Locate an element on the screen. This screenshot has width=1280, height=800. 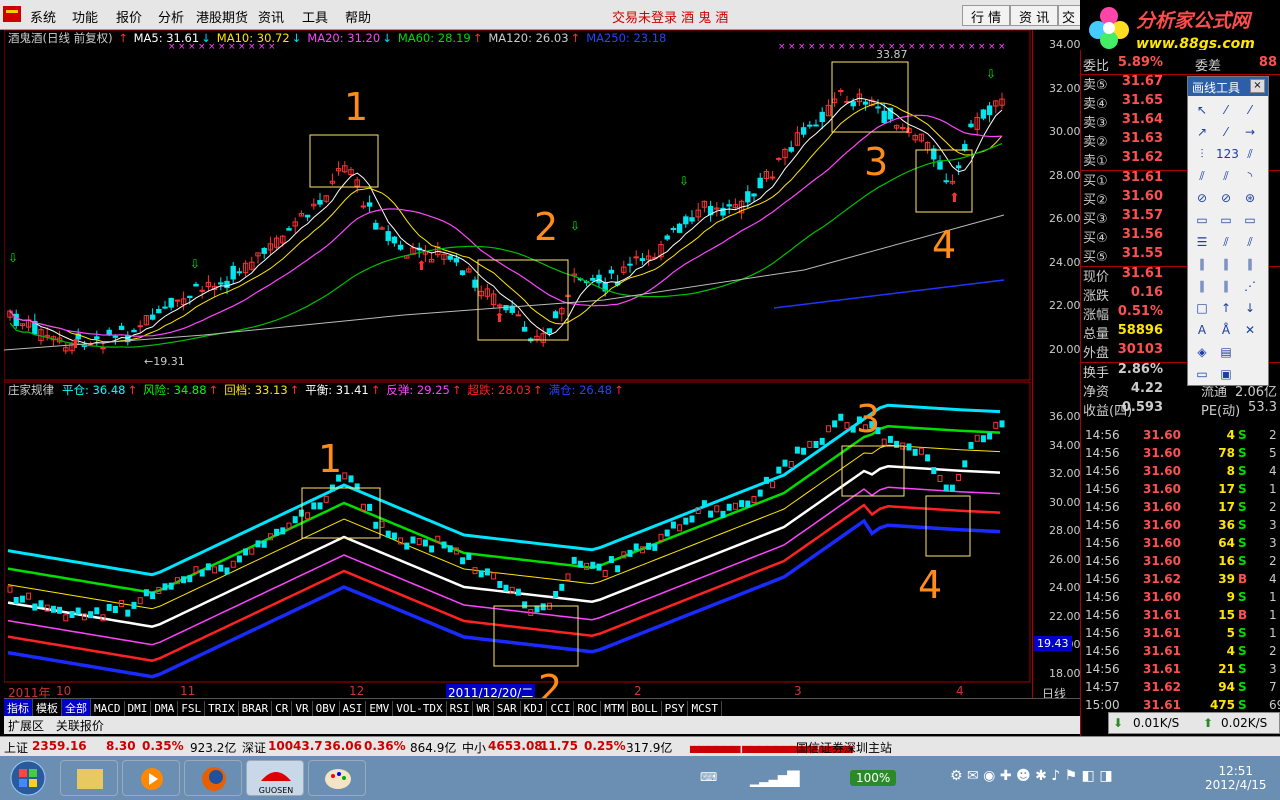
indicator-tab: 全部 is located at coordinates (76, 708).